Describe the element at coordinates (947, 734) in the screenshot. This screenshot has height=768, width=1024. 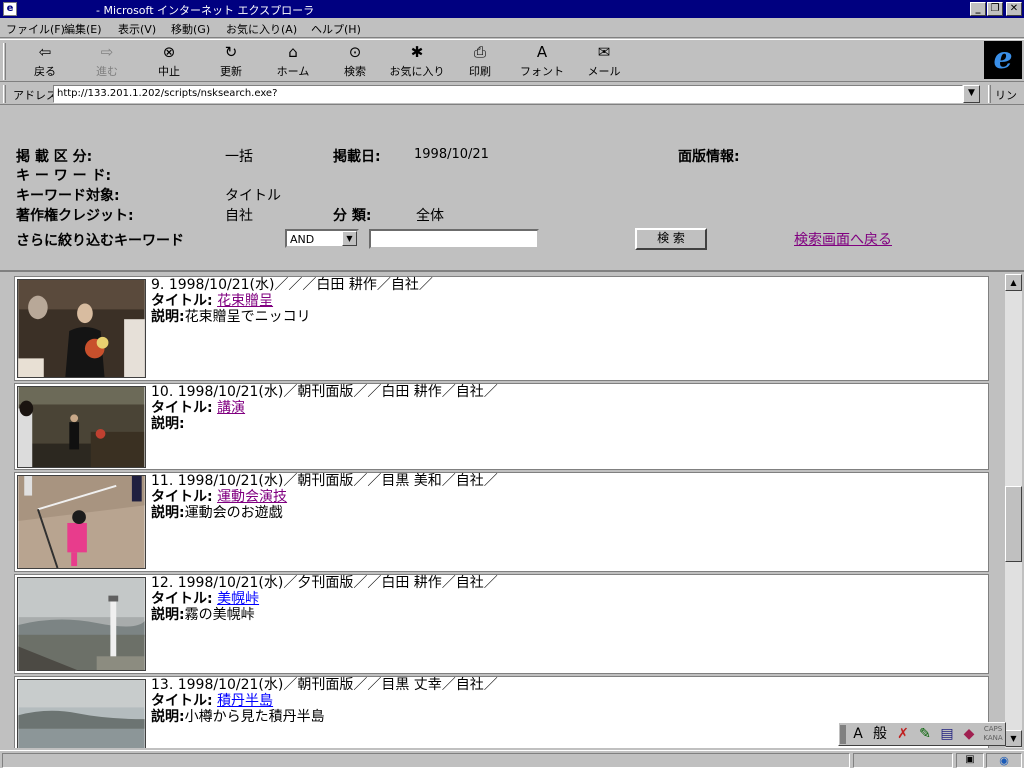
I see `ime-pad-icon: ▤` at that location.